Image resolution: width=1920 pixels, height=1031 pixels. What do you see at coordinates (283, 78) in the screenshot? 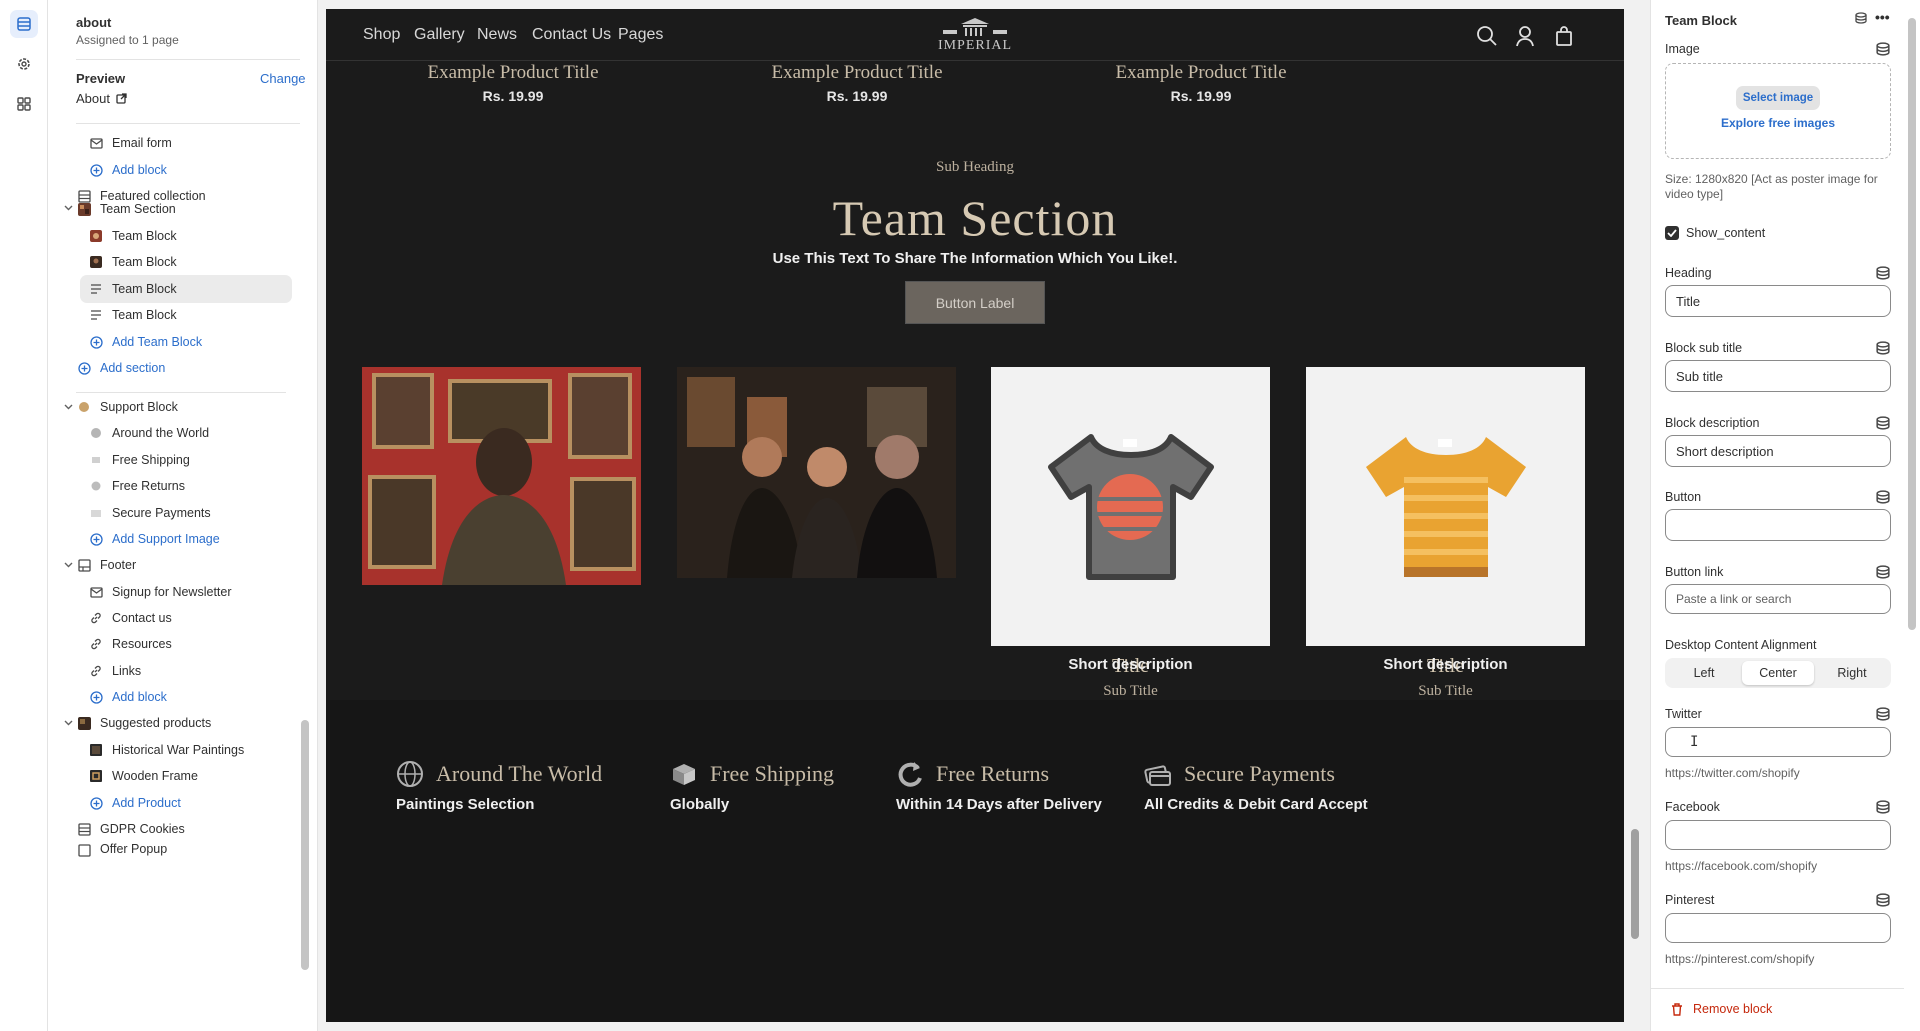
I see `preview-change-link: Change` at bounding box center [283, 78].